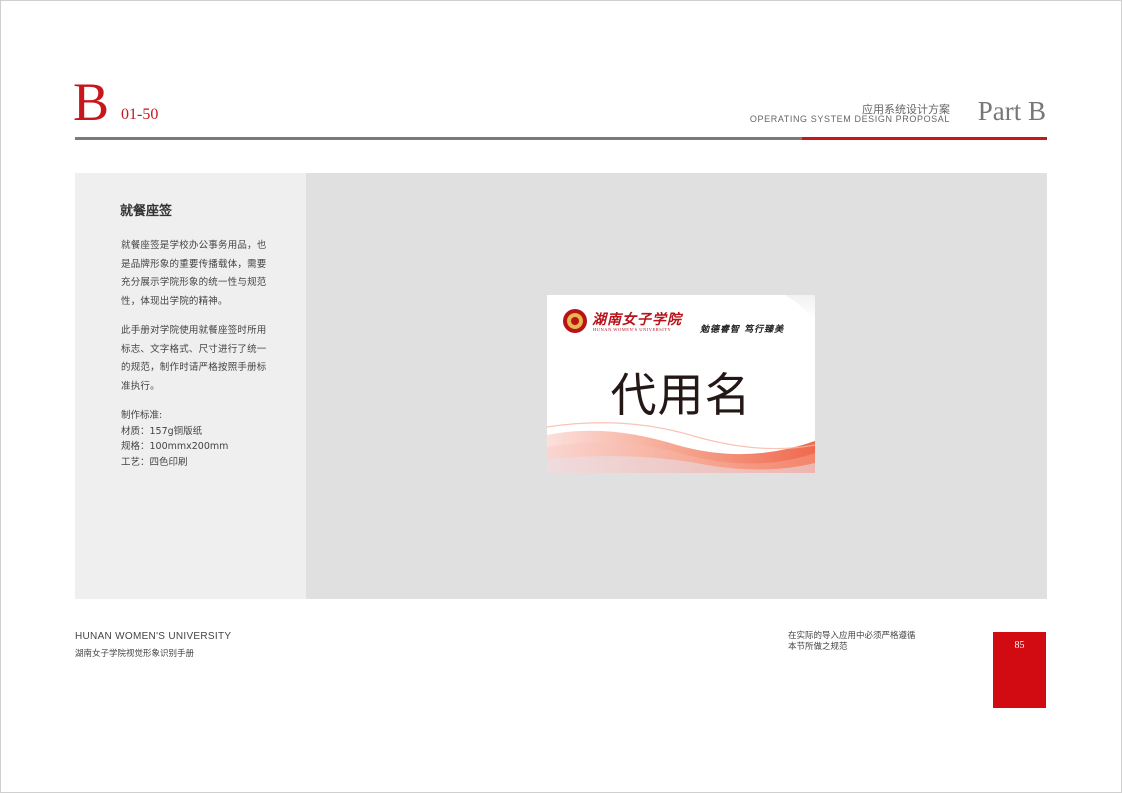 This screenshot has height=793, width=1122. I want to click on footer-manual-cn: 湖南女子学院视觉形象识别手册, so click(135, 654).